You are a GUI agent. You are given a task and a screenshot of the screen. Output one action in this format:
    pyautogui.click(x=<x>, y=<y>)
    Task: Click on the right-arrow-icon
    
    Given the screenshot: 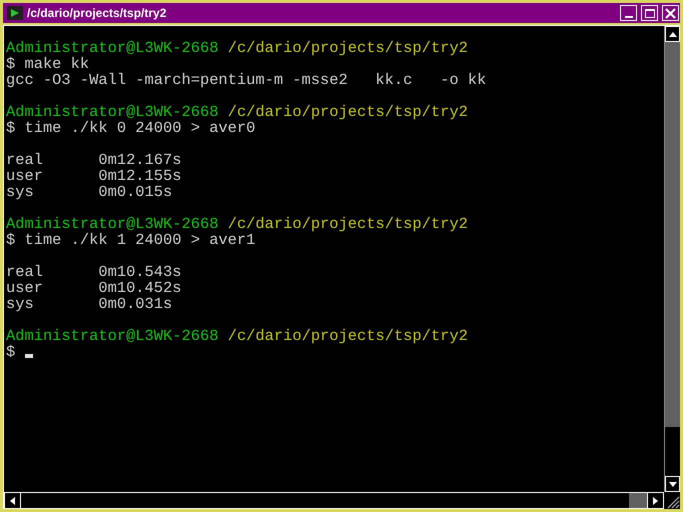 What is the action you would take?
    pyautogui.click(x=655, y=500)
    